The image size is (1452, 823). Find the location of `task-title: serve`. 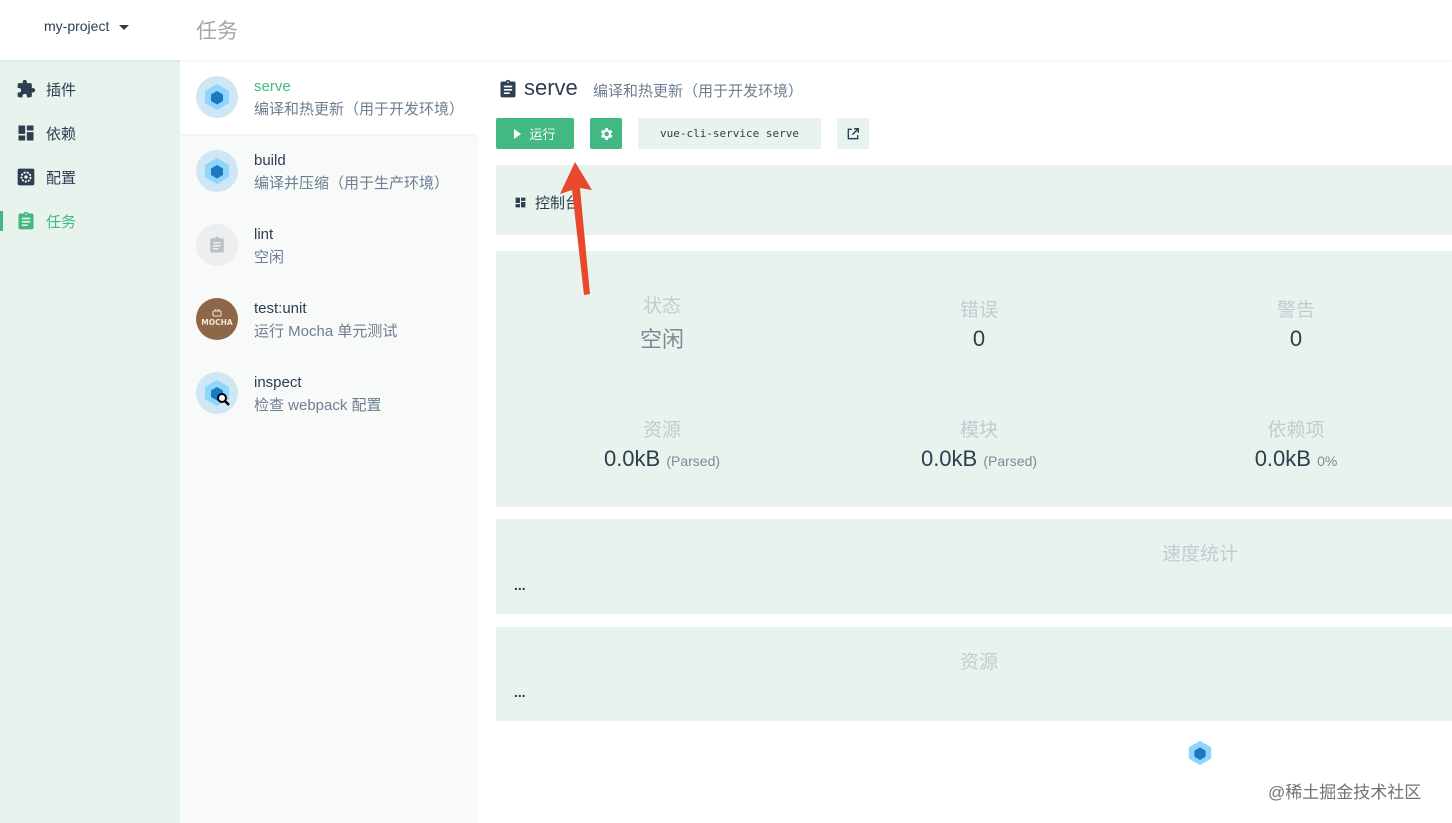

task-title: serve is located at coordinates (551, 87).